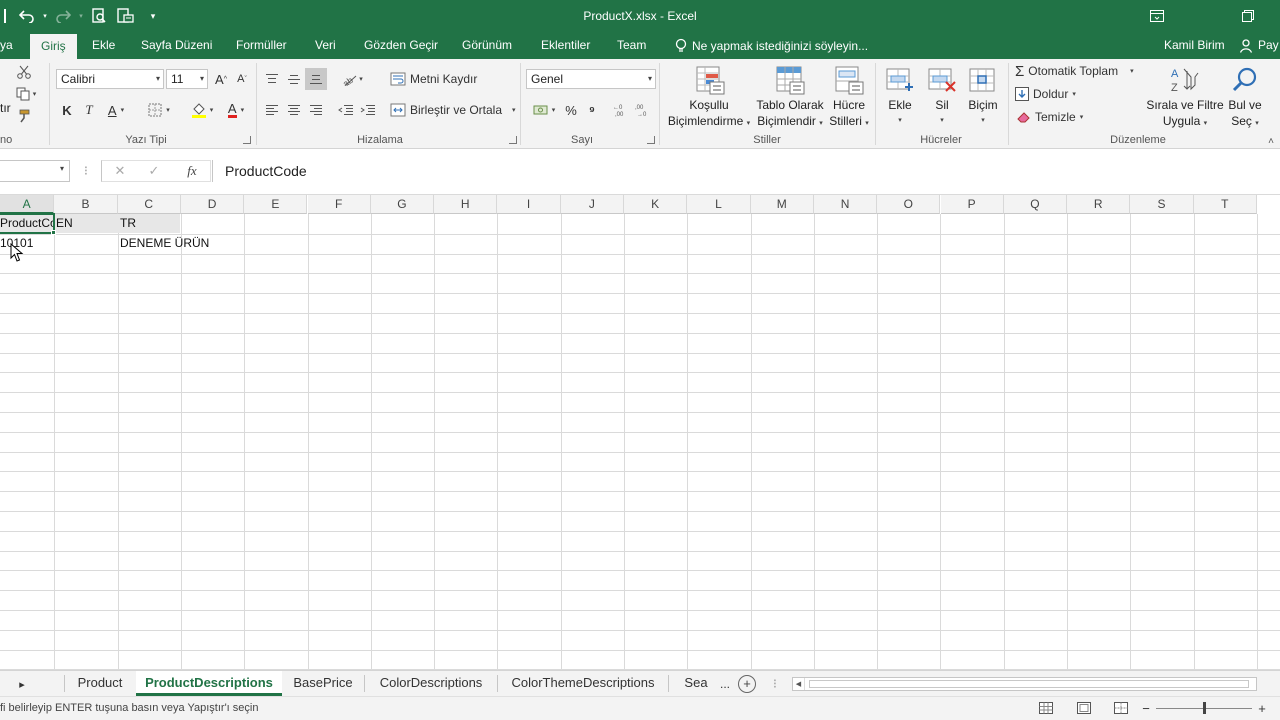 Image resolution: width=1280 pixels, height=720 pixels. What do you see at coordinates (591, 79) in the screenshot?
I see `number-format-combo: Genel ▾` at bounding box center [591, 79].